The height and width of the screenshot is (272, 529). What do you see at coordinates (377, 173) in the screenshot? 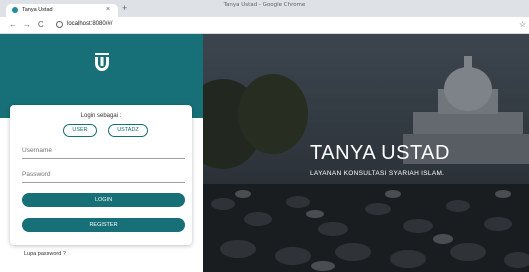
I see `hero-subtitle: LAYANAN KONSULTASI SYARIAH ISLAM.` at bounding box center [377, 173].